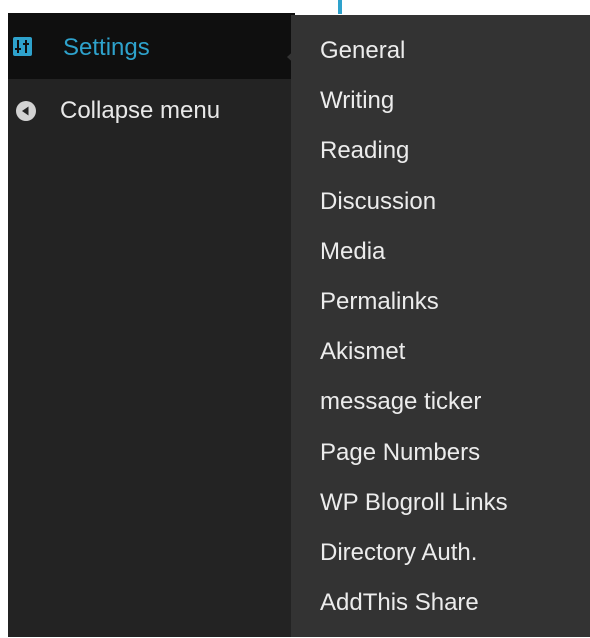  Describe the element at coordinates (151, 46) in the screenshot. I see `sidebar-item-settings: Settings` at that location.